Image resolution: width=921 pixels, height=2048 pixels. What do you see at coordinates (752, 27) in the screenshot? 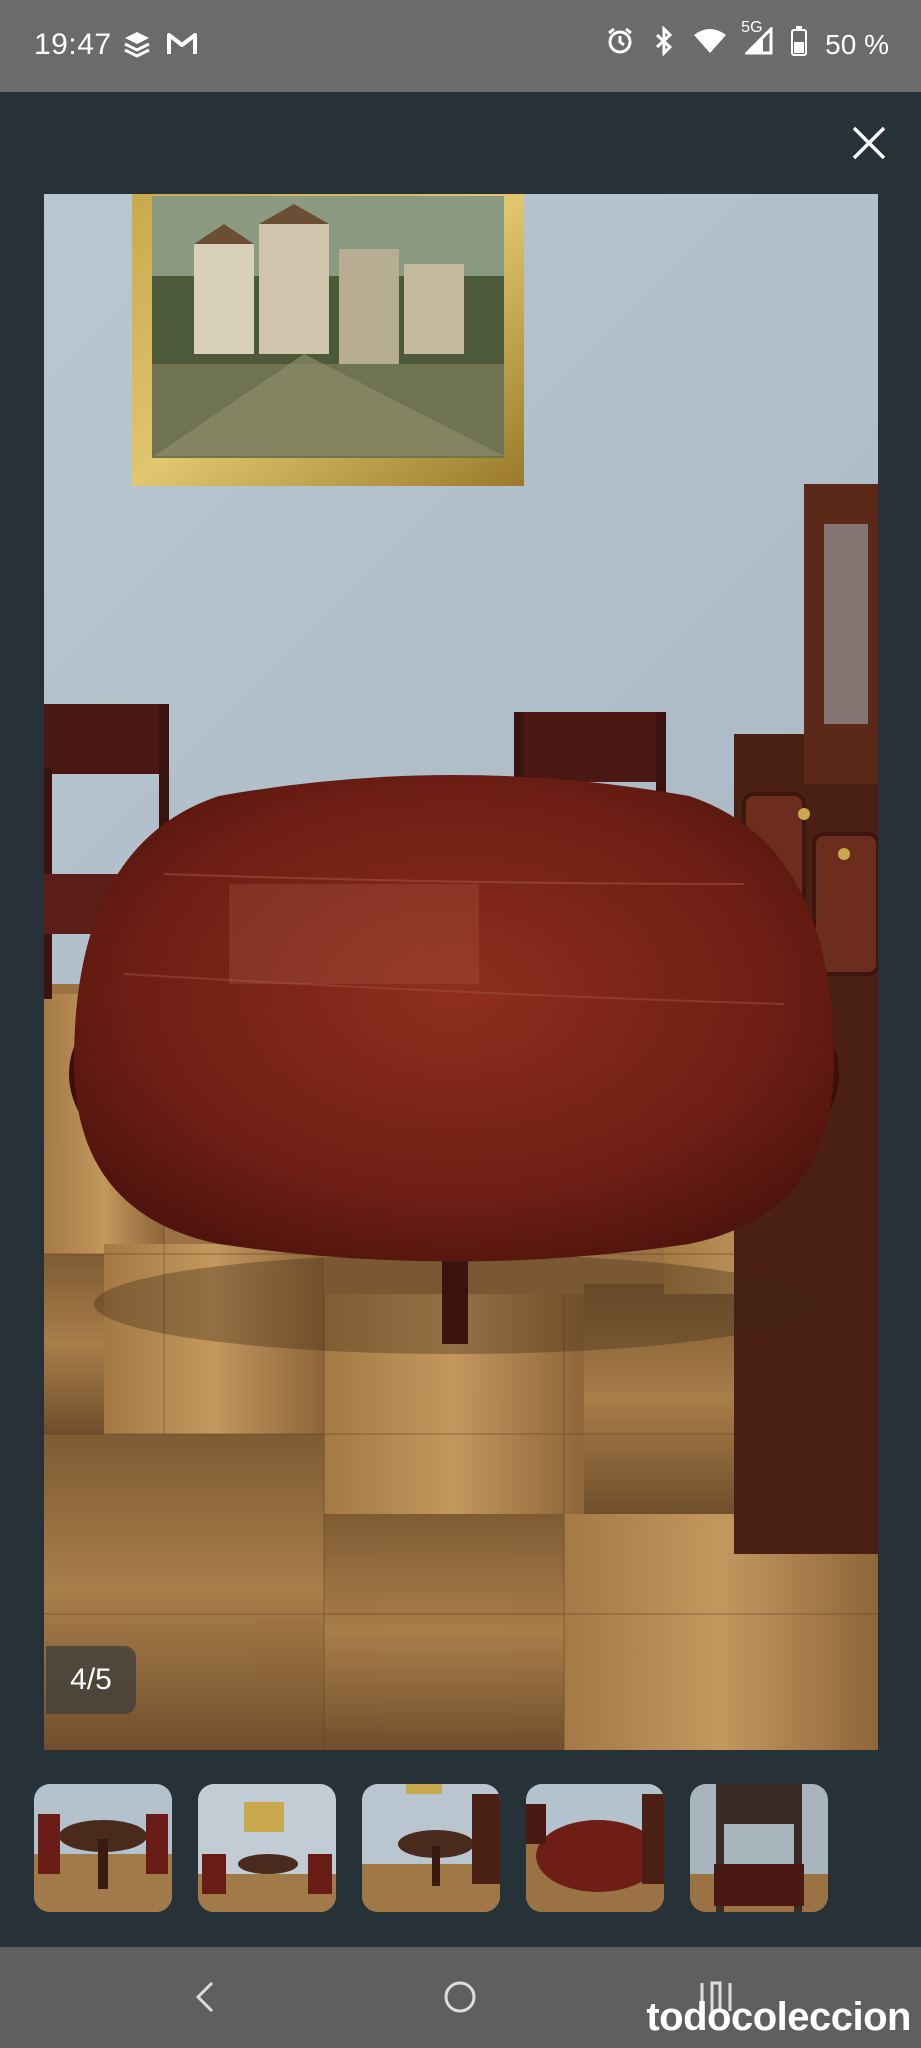
I see `network-label: 5G` at bounding box center [752, 27].